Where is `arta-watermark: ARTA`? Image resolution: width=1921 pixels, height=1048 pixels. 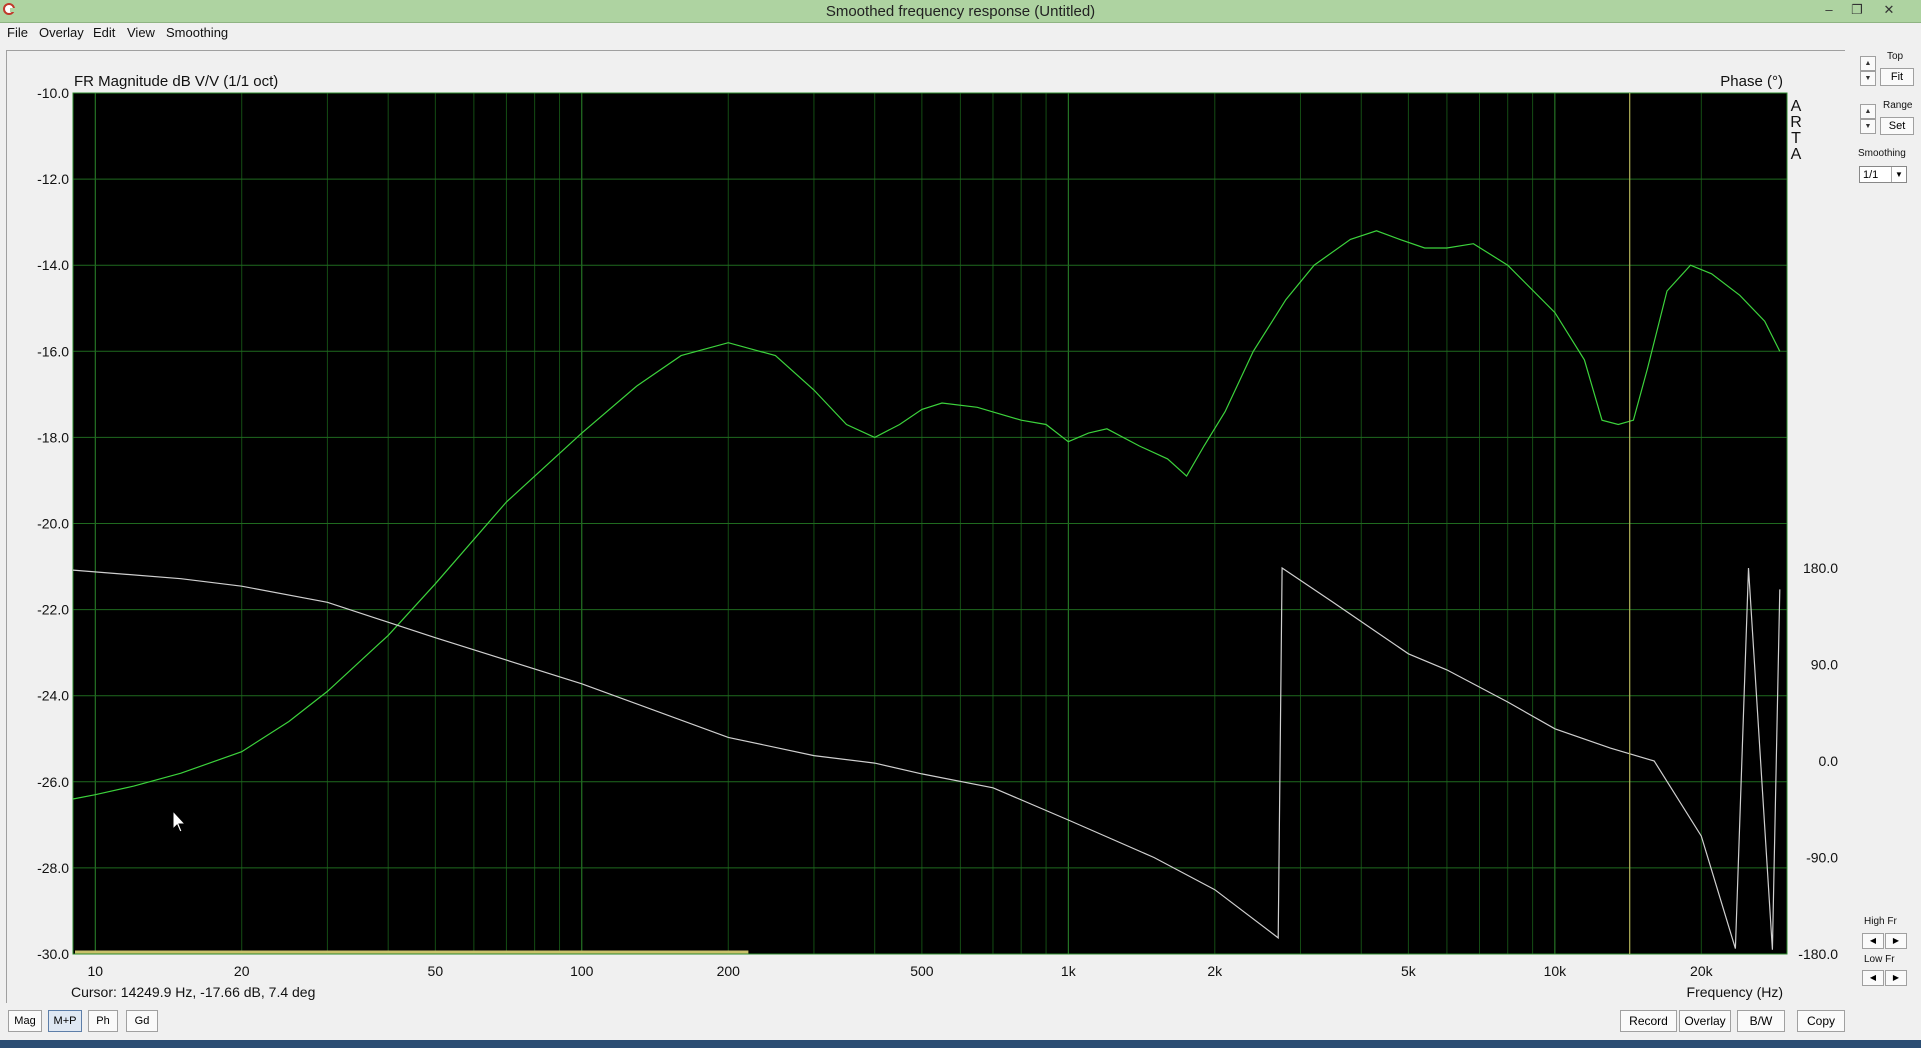 arta-watermark: ARTA is located at coordinates (1796, 130).